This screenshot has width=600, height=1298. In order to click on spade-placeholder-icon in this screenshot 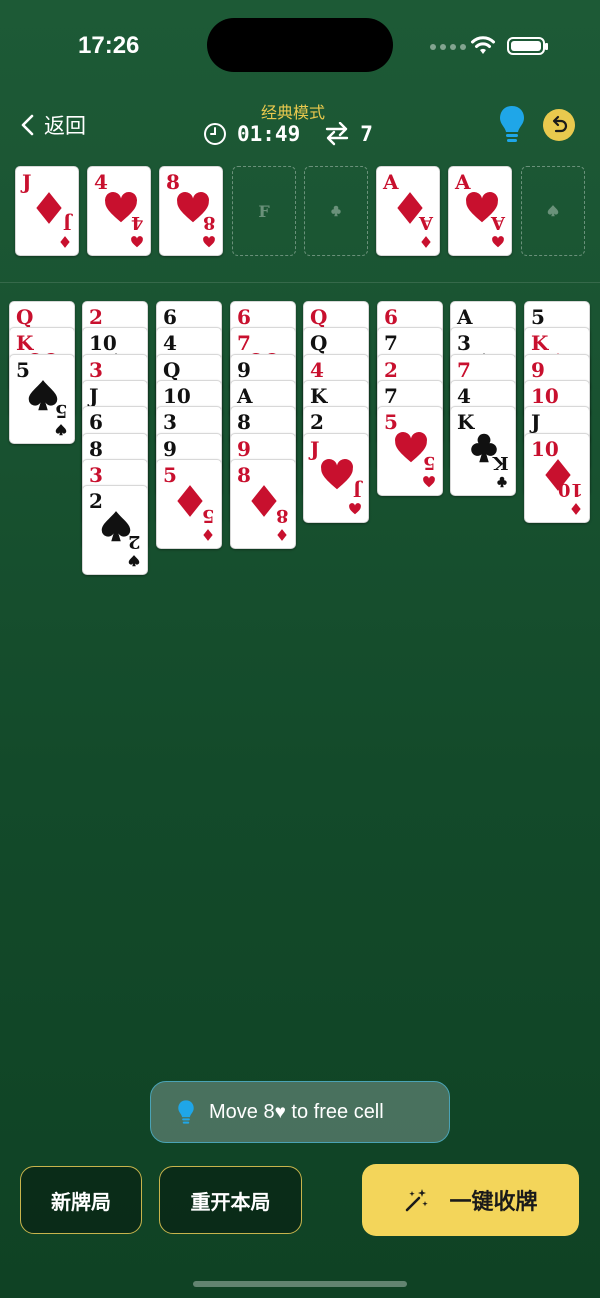, I will do `click(553, 211)`.